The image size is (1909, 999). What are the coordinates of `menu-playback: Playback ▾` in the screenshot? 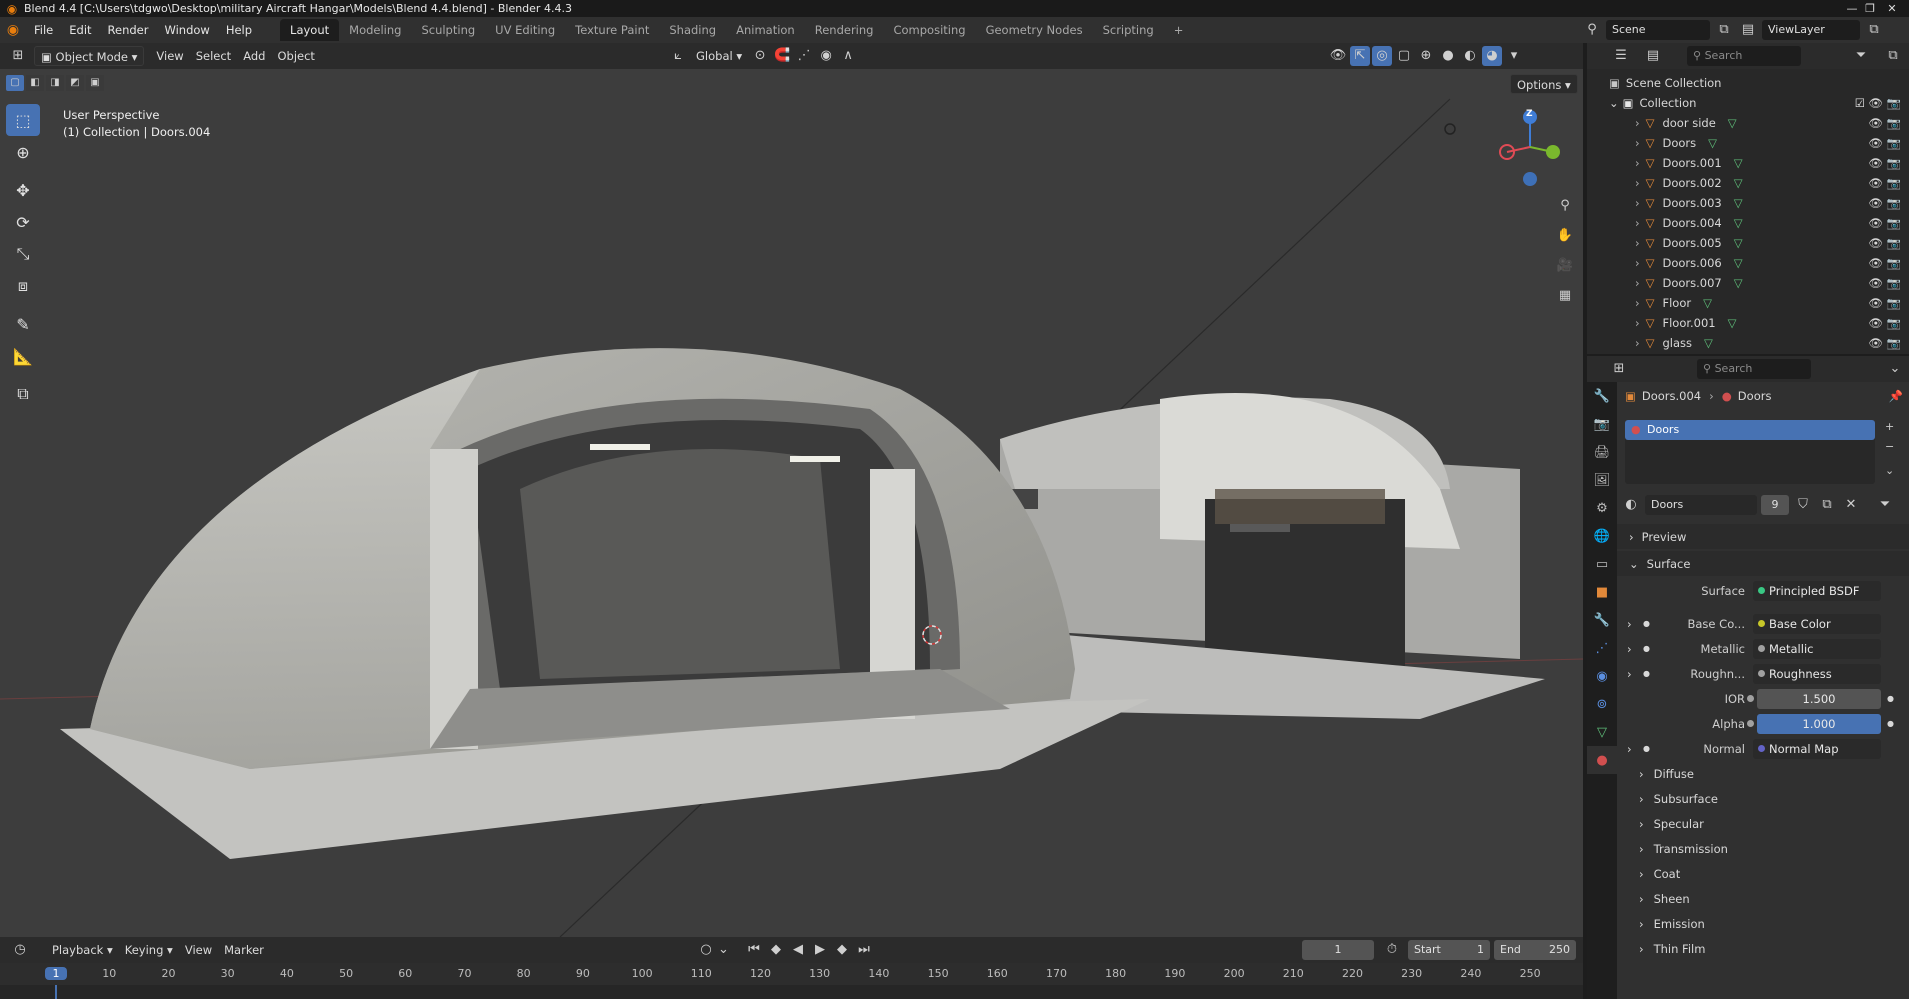 It's located at (82, 950).